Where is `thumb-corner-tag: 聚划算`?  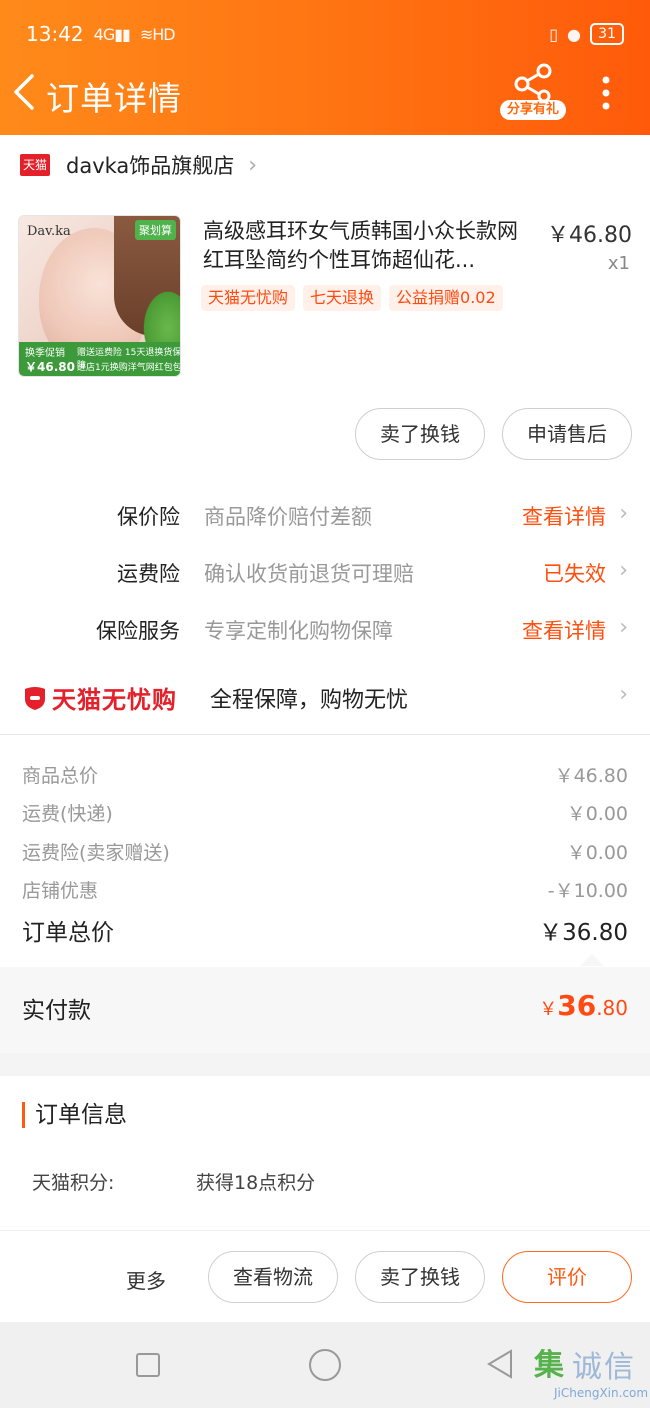 thumb-corner-tag: 聚划算 is located at coordinates (155, 230).